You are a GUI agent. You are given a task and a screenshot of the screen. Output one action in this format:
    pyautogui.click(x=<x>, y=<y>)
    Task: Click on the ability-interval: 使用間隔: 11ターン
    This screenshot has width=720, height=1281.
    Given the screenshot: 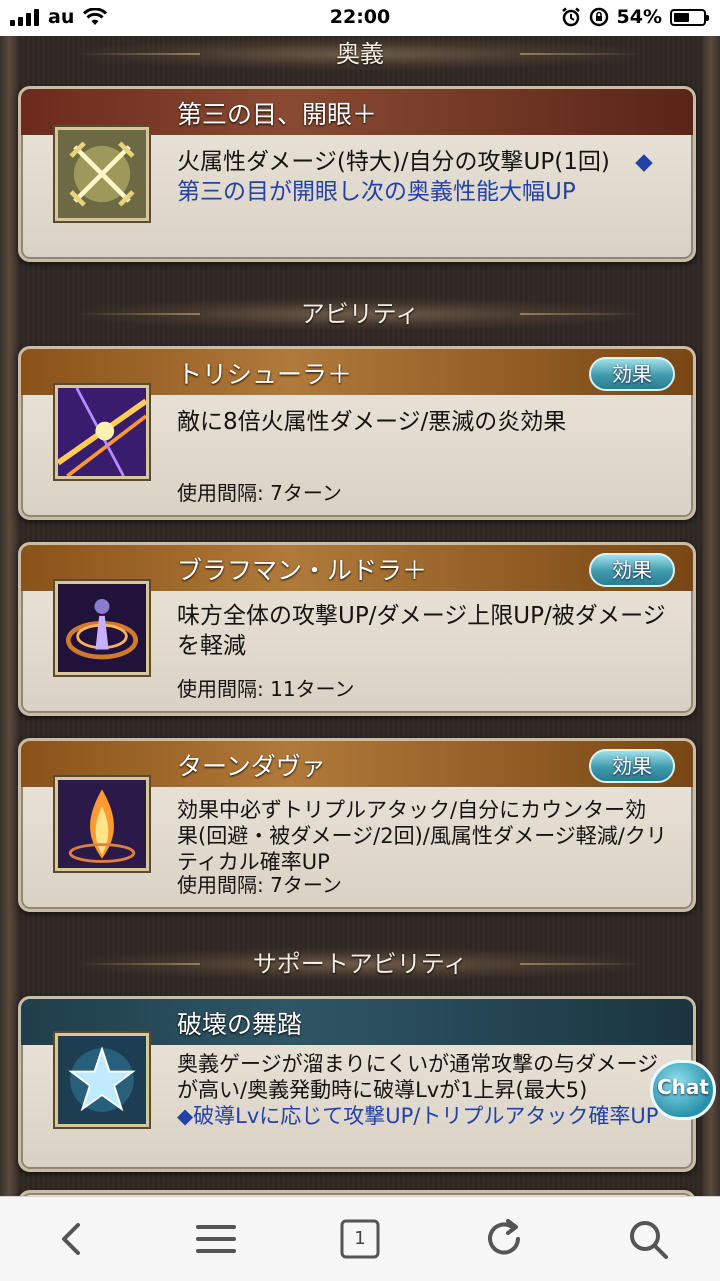 What is the action you would take?
    pyautogui.click(x=266, y=689)
    